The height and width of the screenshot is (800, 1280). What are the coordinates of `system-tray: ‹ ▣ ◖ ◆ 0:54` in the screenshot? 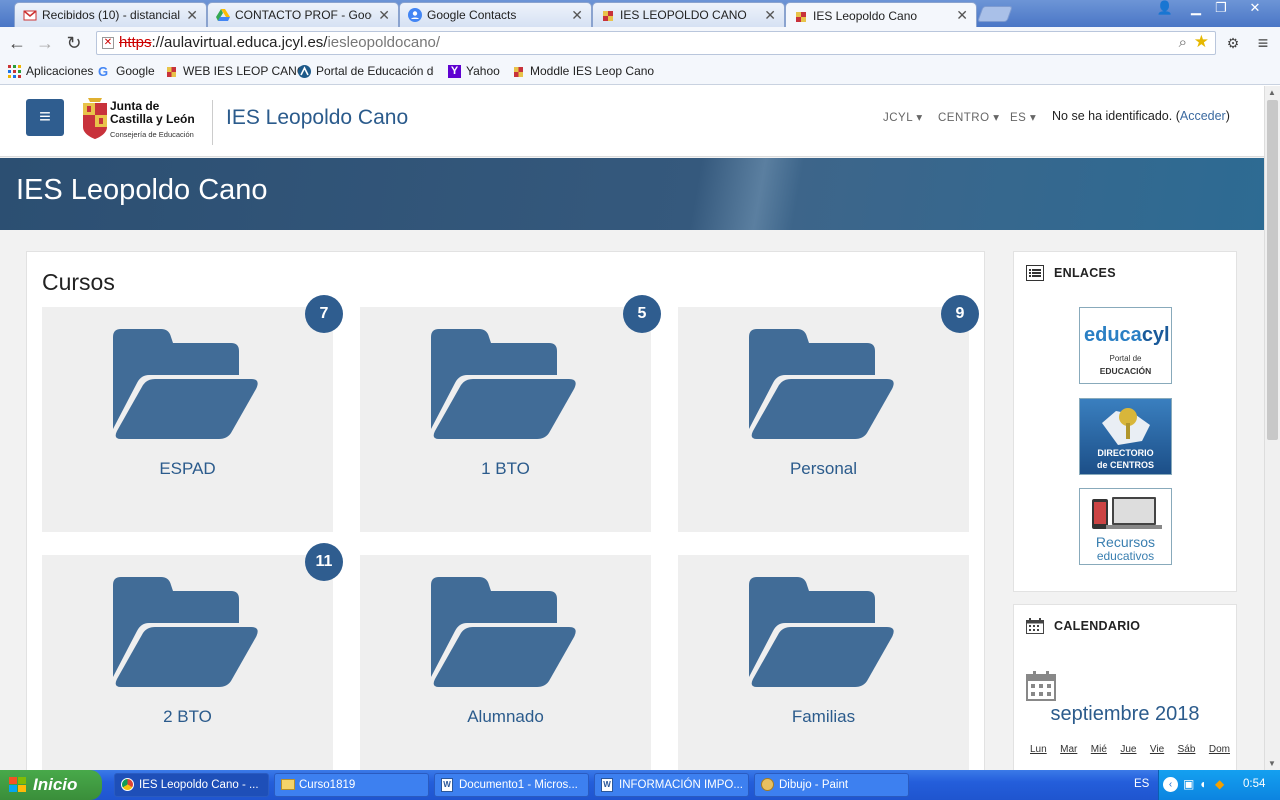 It's located at (1219, 785).